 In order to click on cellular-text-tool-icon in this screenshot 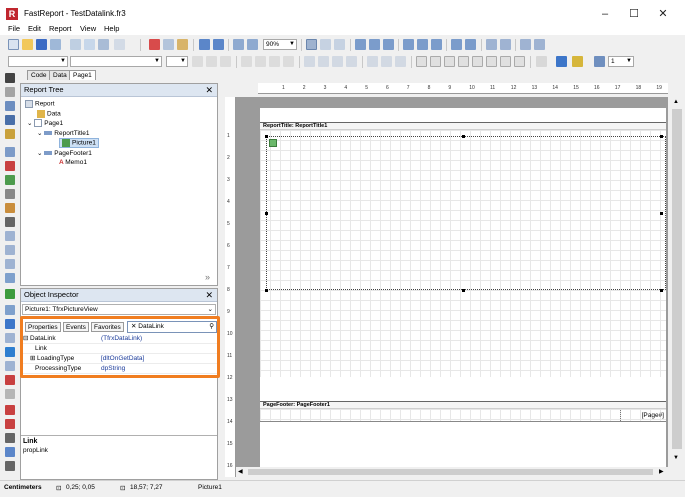, I will do `click(10, 452)`.